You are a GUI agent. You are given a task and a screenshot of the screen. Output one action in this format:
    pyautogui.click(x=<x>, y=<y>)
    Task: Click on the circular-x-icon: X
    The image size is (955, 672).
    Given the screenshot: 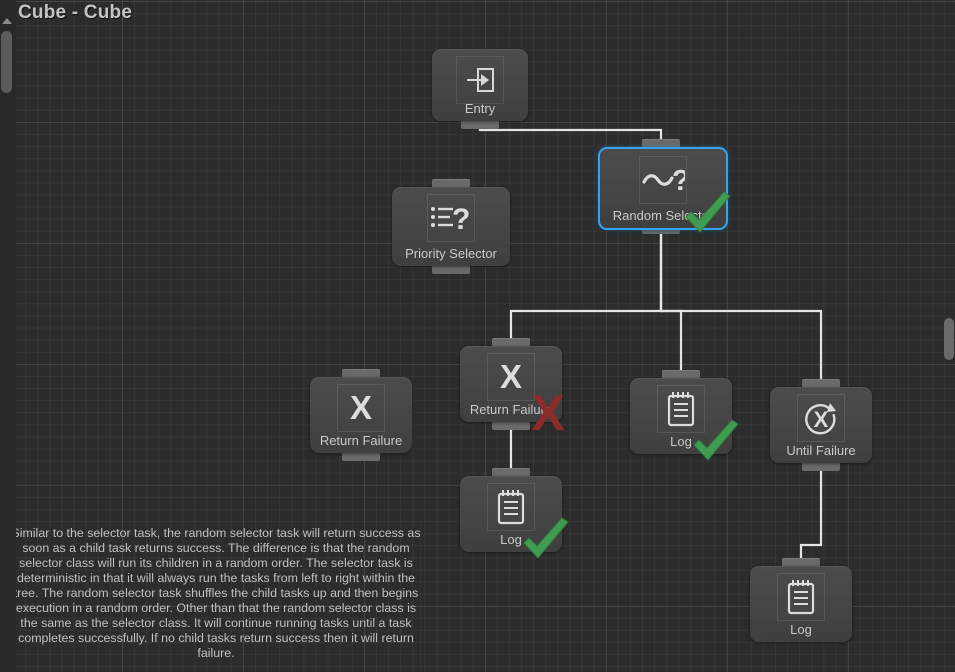 What is the action you would take?
    pyautogui.click(x=821, y=418)
    